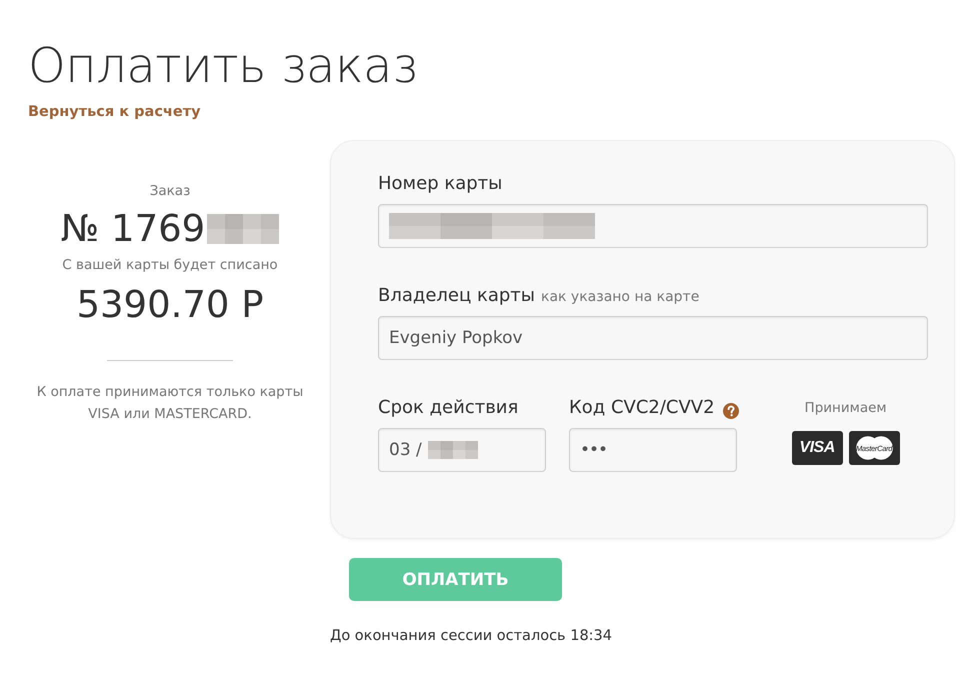 Image resolution: width=976 pixels, height=682 pixels. Describe the element at coordinates (620, 297) in the screenshot. I see `field-hint: как указано на карте` at that location.